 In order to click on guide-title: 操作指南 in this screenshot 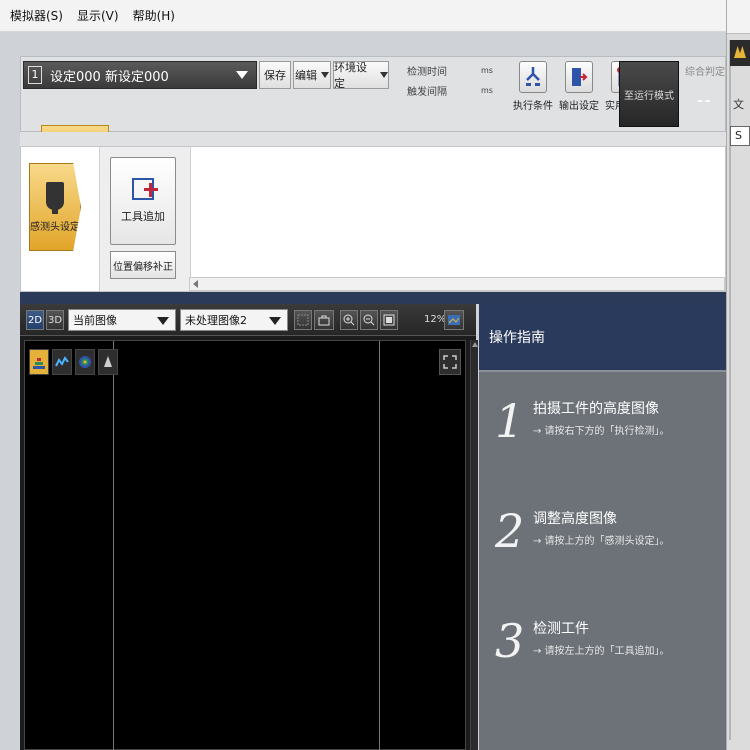, I will do `click(602, 337)`.